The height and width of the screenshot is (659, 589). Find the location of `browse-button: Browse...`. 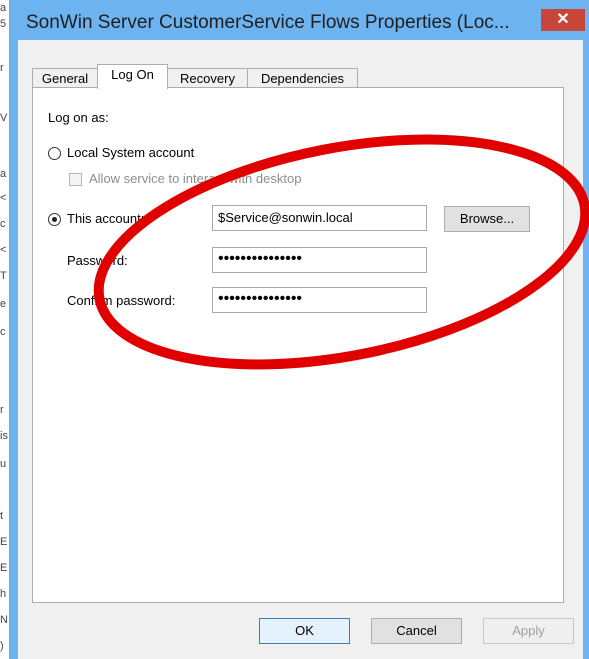

browse-button: Browse... is located at coordinates (487, 219).